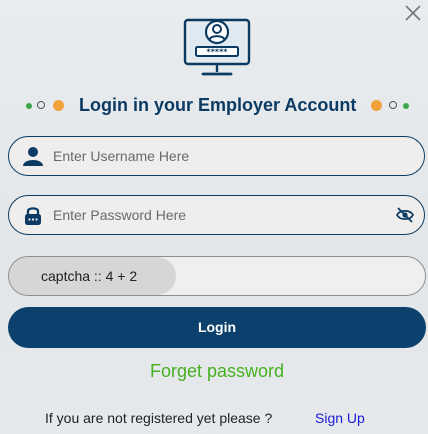 The image size is (428, 434). What do you see at coordinates (33, 156) in the screenshot?
I see `user-icon` at bounding box center [33, 156].